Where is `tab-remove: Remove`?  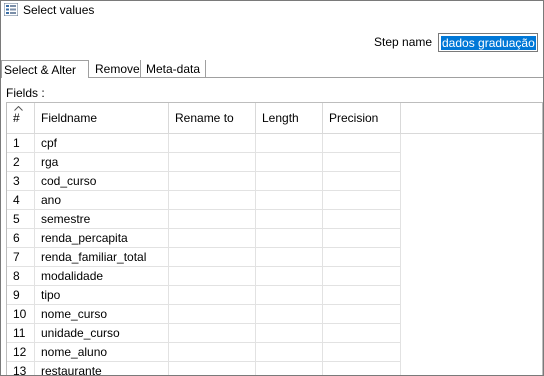 tab-remove: Remove is located at coordinates (117, 68).